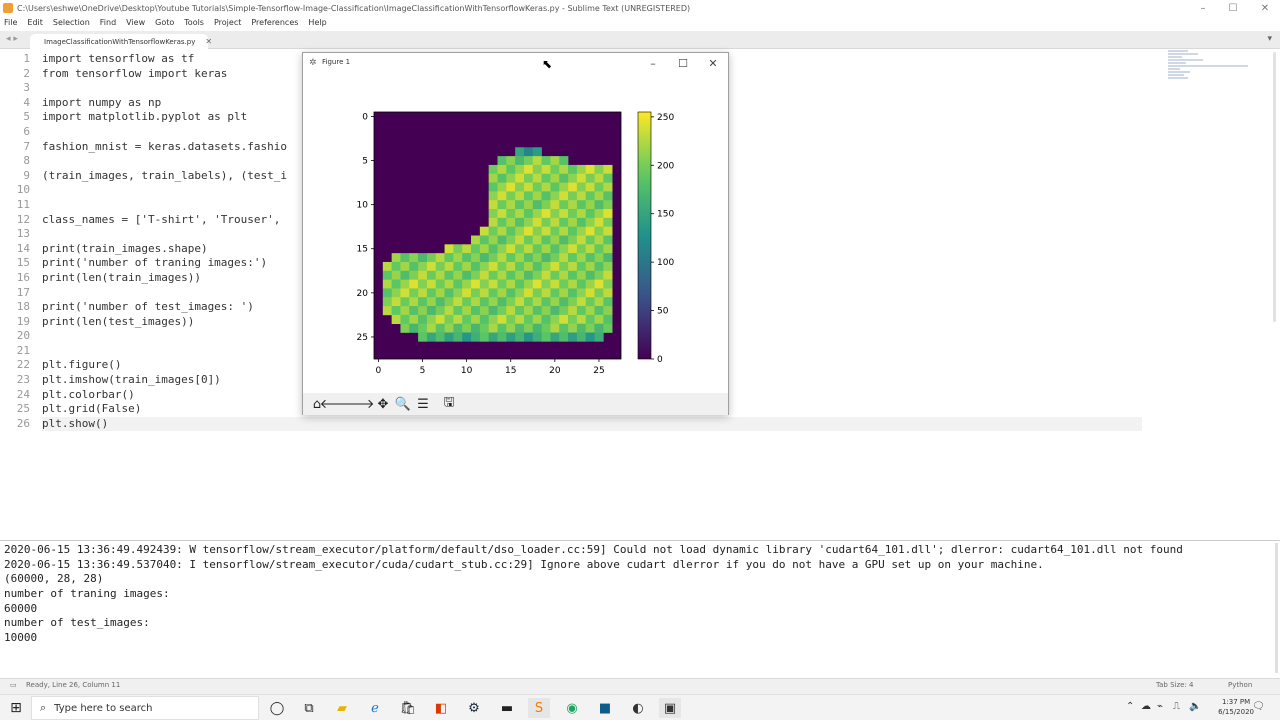  What do you see at coordinates (375, 708) in the screenshot?
I see `edge-browser-icon: ℯ` at bounding box center [375, 708].